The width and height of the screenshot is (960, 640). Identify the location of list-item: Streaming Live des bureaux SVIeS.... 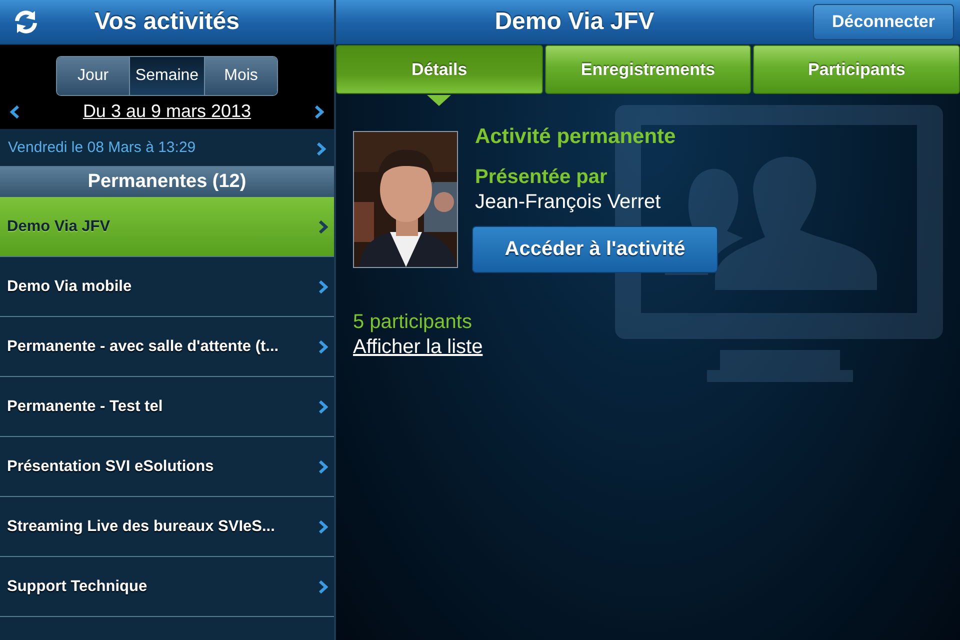
(167, 527).